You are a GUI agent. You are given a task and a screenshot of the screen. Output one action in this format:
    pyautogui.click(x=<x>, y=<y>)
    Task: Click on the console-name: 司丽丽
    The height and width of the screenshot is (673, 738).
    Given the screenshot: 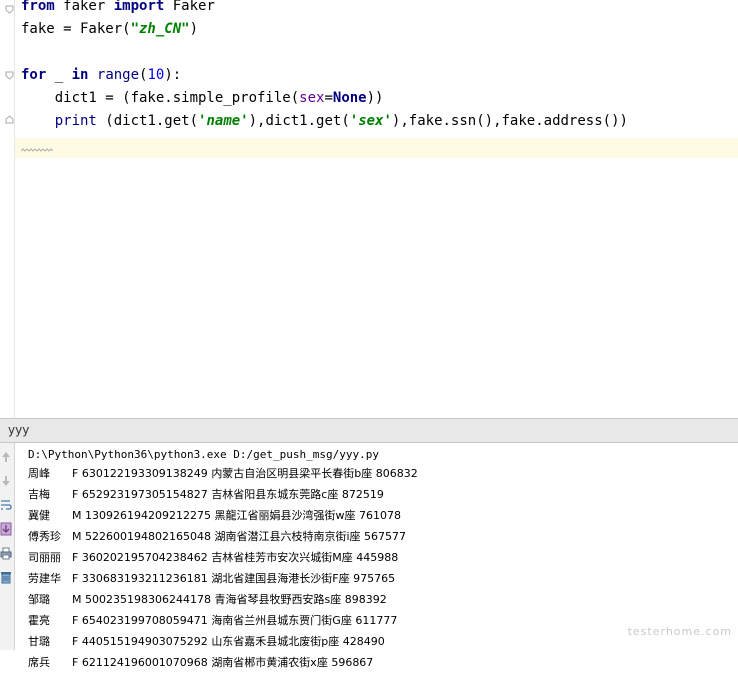 What is the action you would take?
    pyautogui.click(x=44, y=557)
    